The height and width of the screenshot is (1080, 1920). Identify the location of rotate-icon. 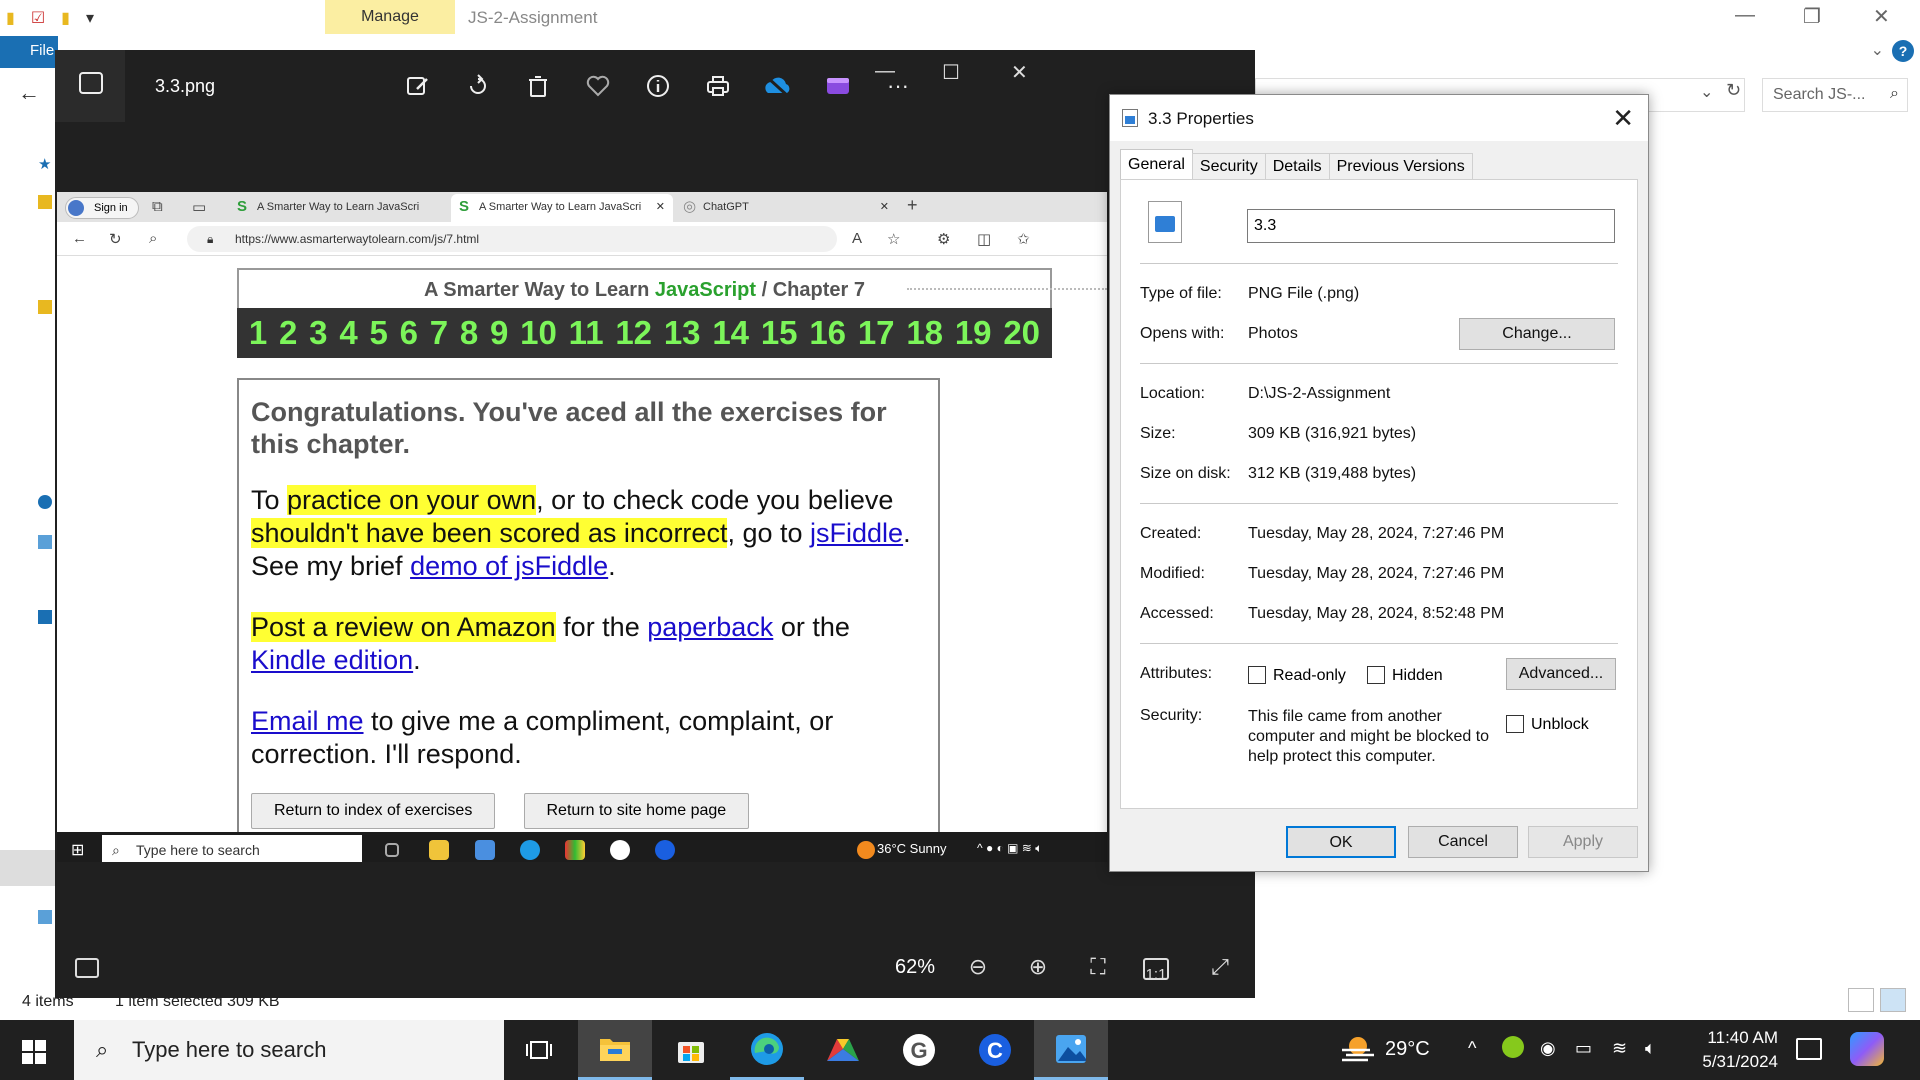
(478, 86).